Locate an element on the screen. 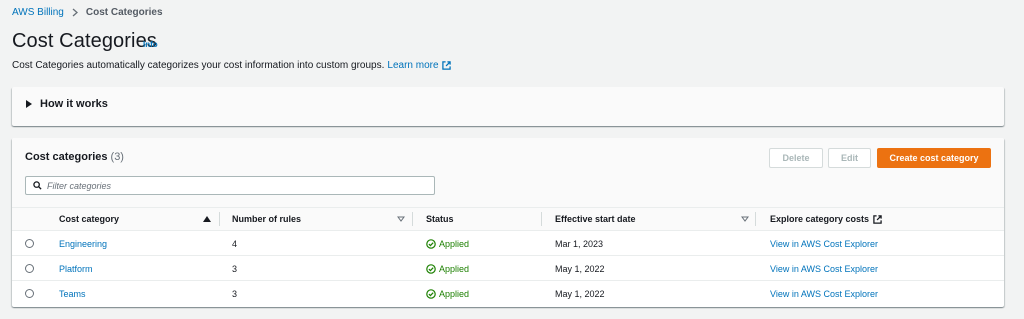  table-title: Cost categories (3) is located at coordinates (74, 157).